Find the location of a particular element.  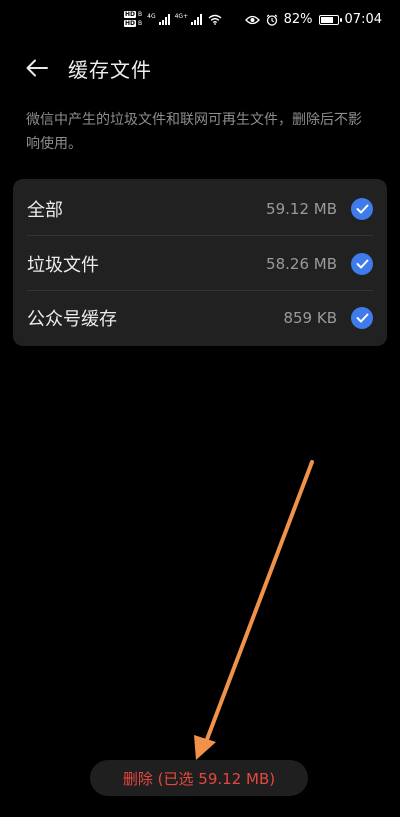

status-bar: HD B HD B 4G 4G+ 82% 07:04 is located at coordinates (200, 20).